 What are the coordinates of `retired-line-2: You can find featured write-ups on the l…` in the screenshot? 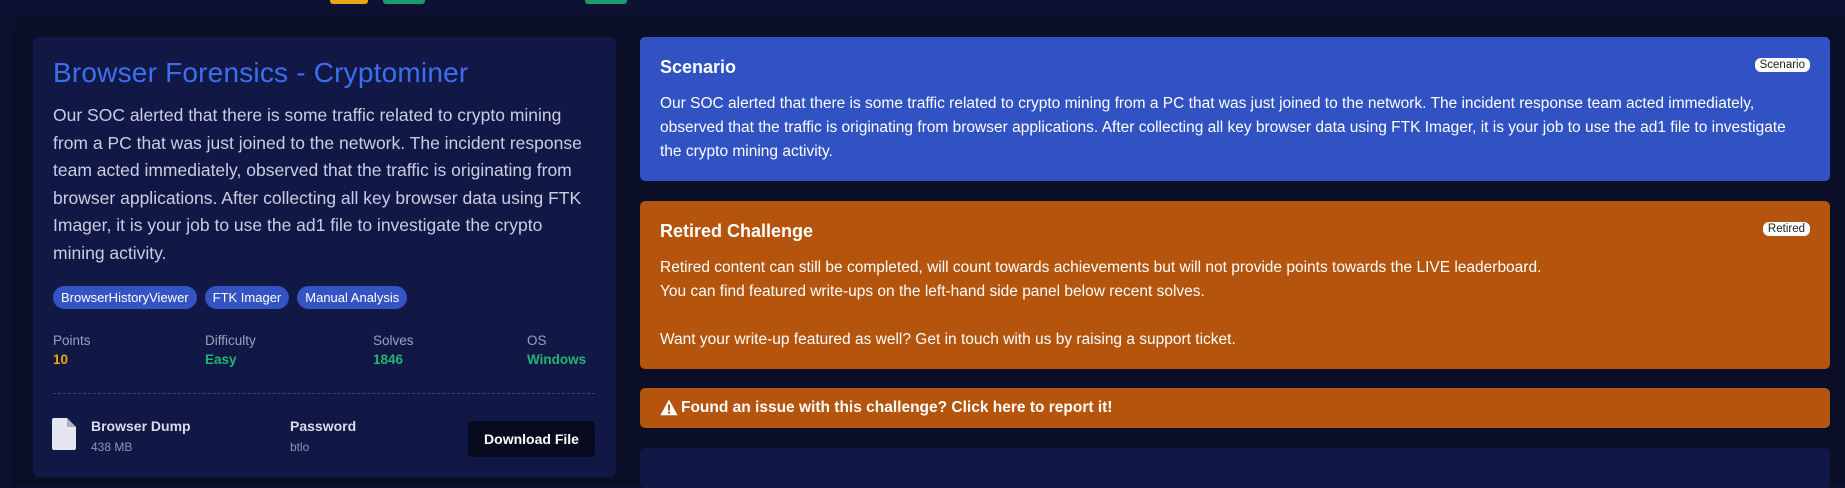 It's located at (932, 291).